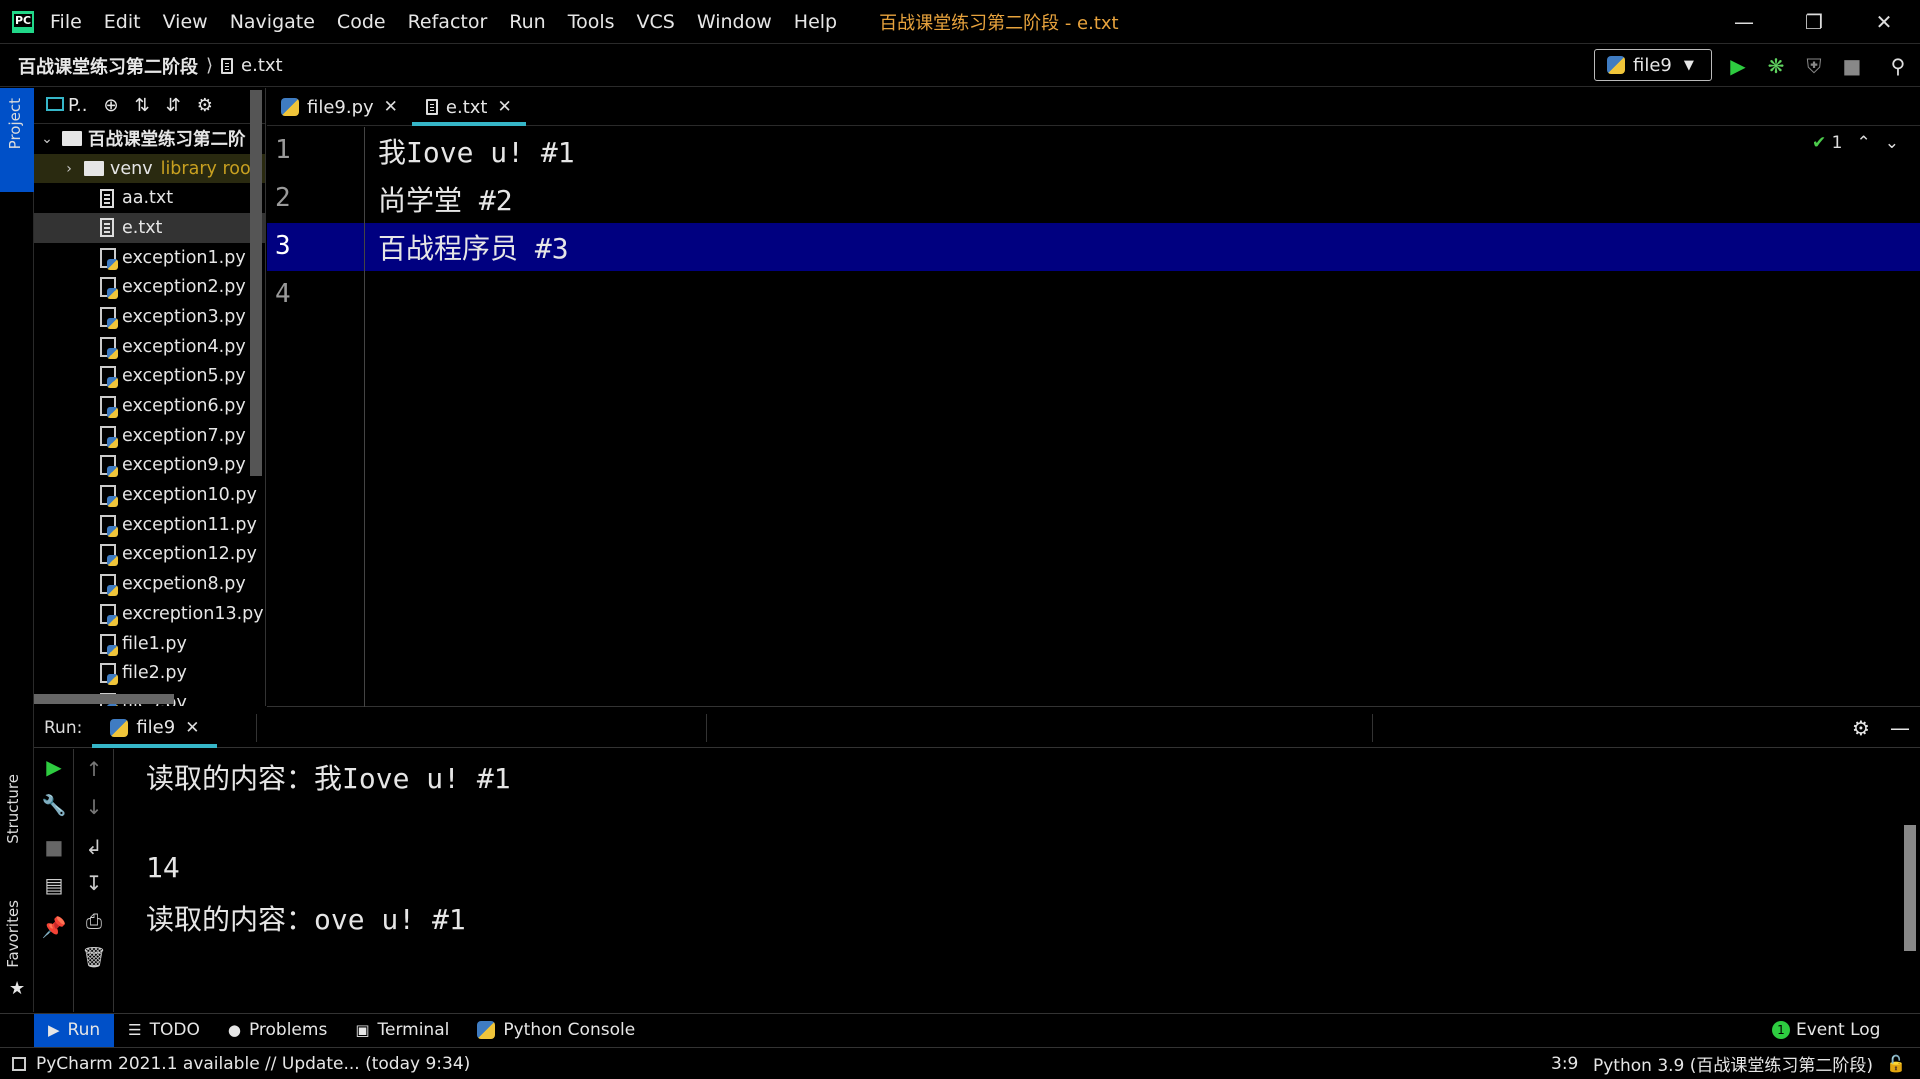  Describe the element at coordinates (1776, 66) in the screenshot. I see `debug-button: ❋` at that location.